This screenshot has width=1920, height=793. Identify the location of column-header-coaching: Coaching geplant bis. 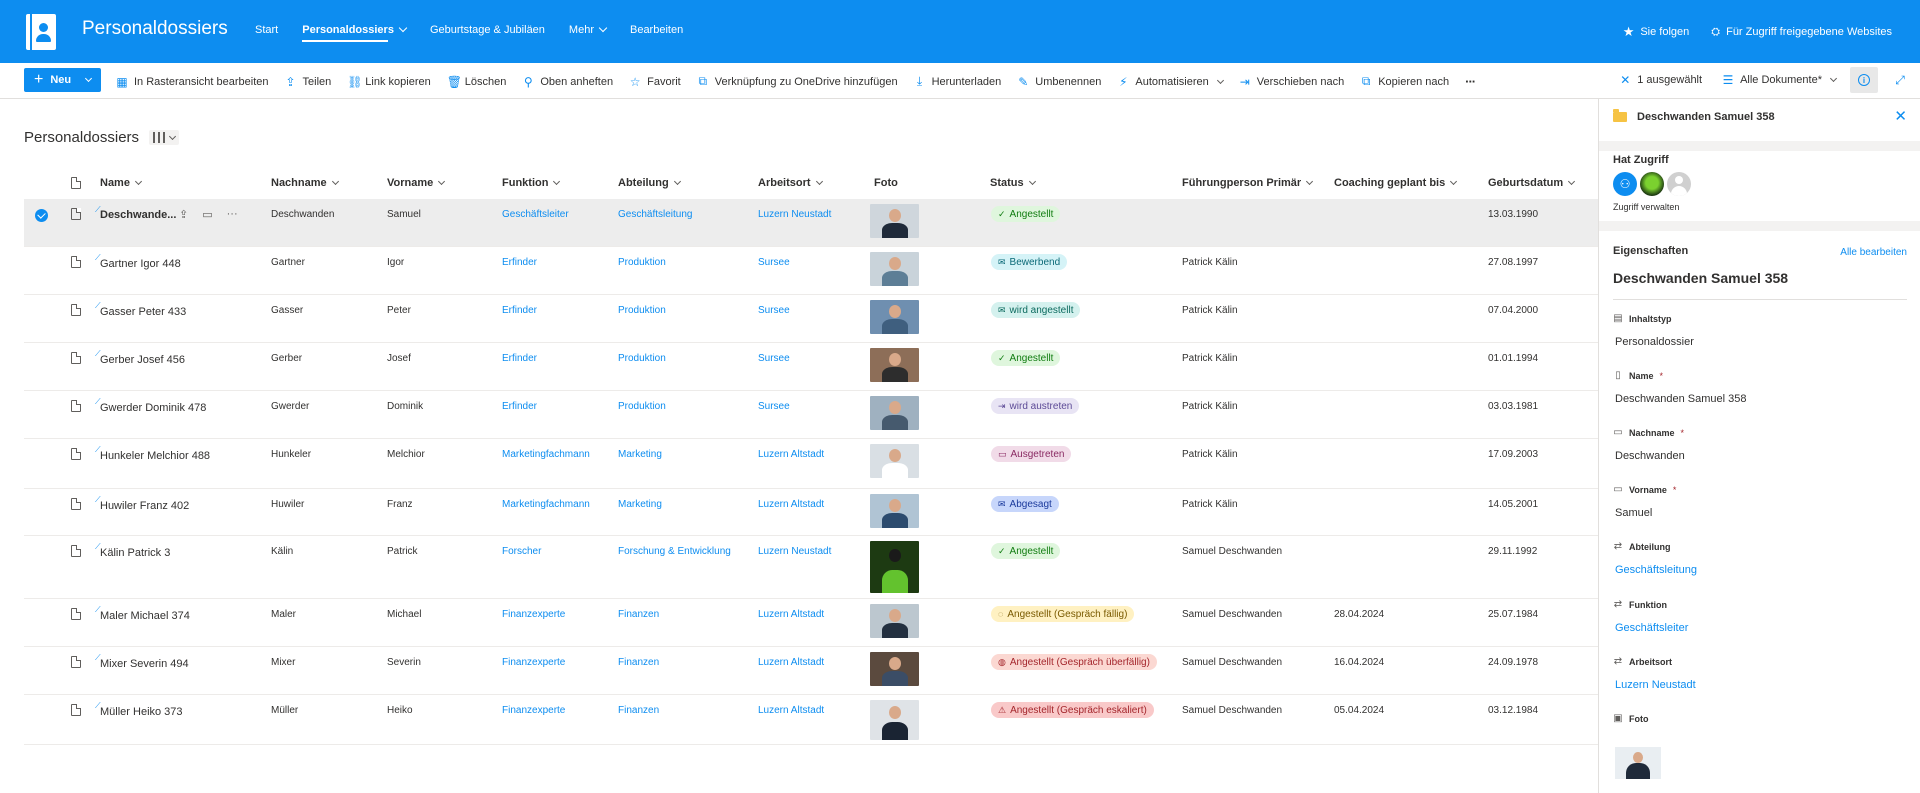
(1396, 183).